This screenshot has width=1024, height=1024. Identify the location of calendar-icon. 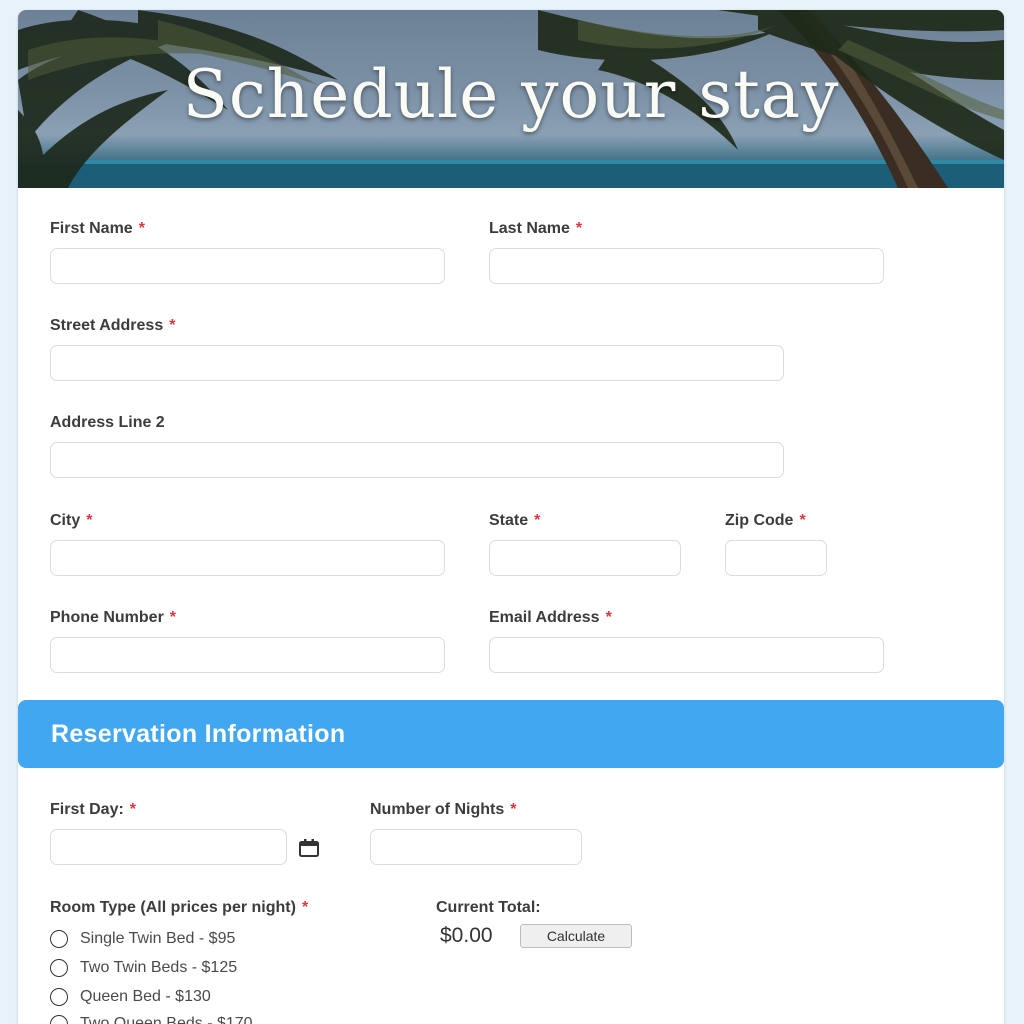
(309, 848).